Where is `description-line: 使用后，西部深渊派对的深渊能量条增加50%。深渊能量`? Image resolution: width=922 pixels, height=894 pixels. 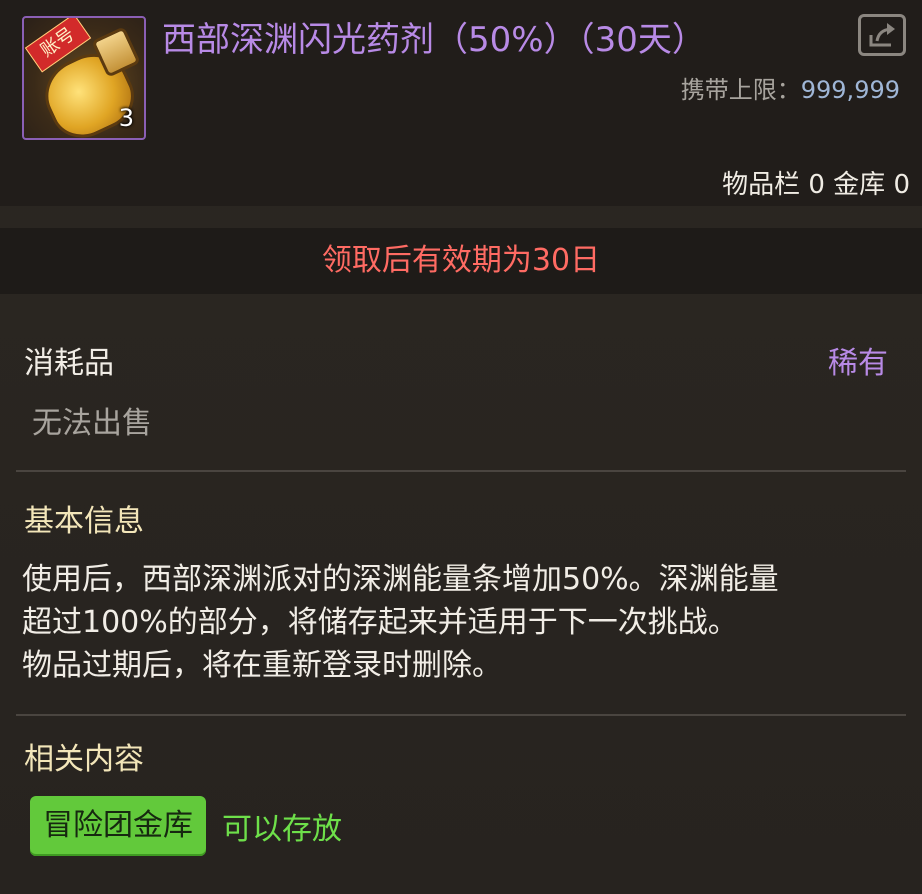
description-line: 使用后，西部深渊派对的深渊能量条增加50%。深渊能量 is located at coordinates (400, 579).